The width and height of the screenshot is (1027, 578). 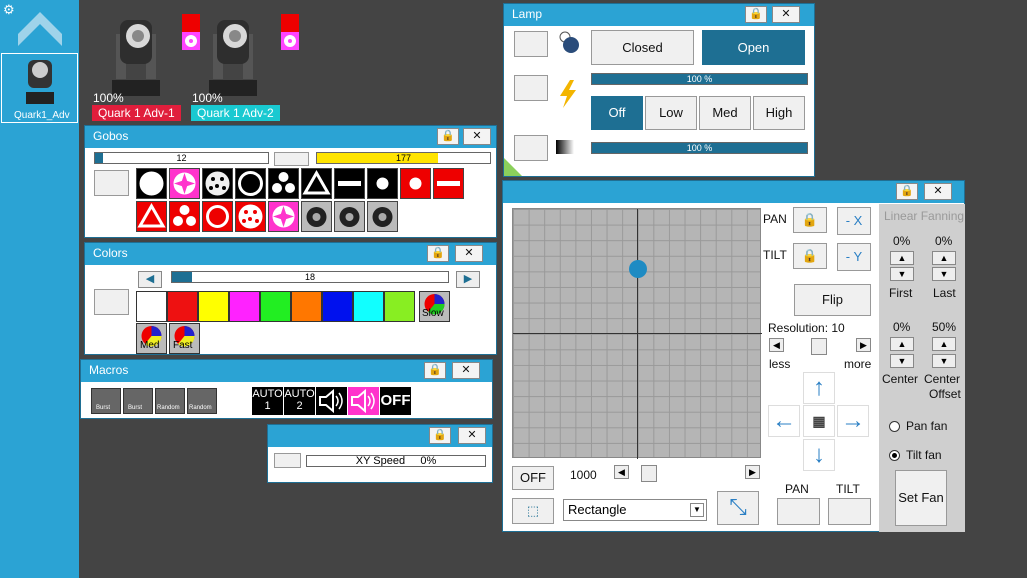 I want to click on gobo-dot-large, so click(x=382, y=183).